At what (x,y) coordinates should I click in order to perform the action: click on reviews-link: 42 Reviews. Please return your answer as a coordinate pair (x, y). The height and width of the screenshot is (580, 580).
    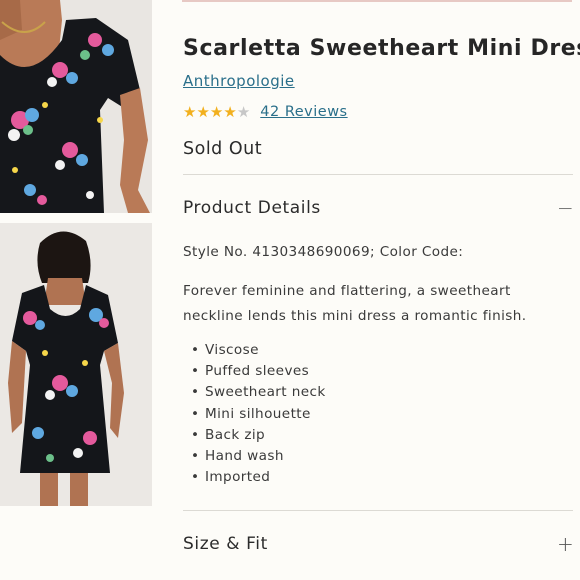
    Looking at the image, I should click on (303, 112).